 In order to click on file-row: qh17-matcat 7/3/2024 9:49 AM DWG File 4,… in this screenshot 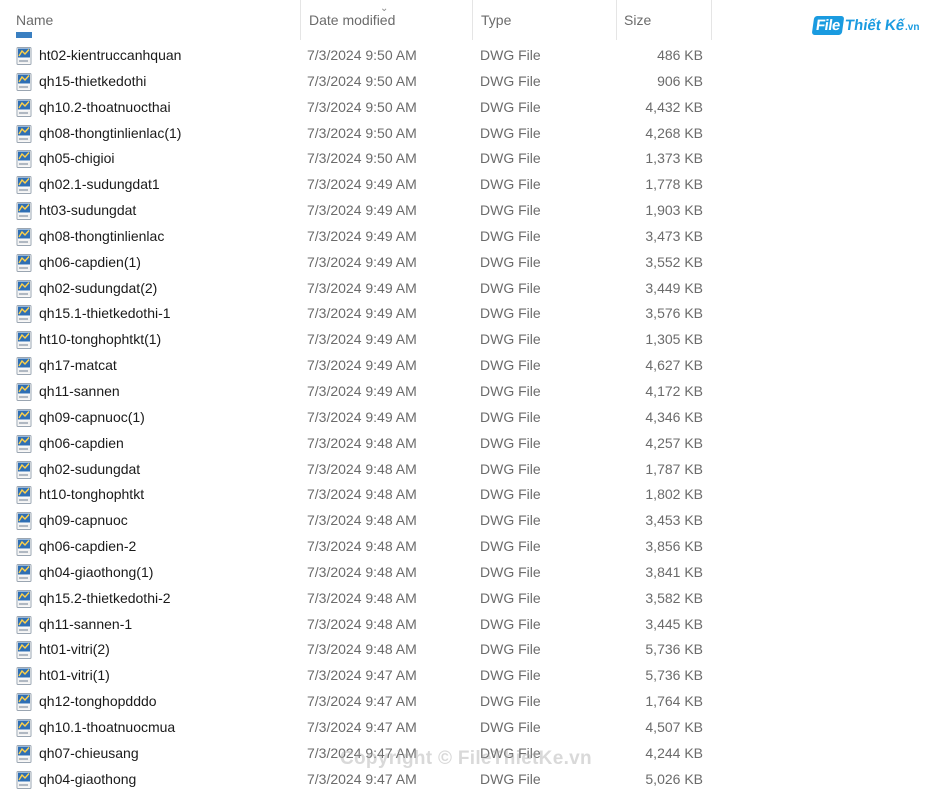, I will do `click(356, 366)`.